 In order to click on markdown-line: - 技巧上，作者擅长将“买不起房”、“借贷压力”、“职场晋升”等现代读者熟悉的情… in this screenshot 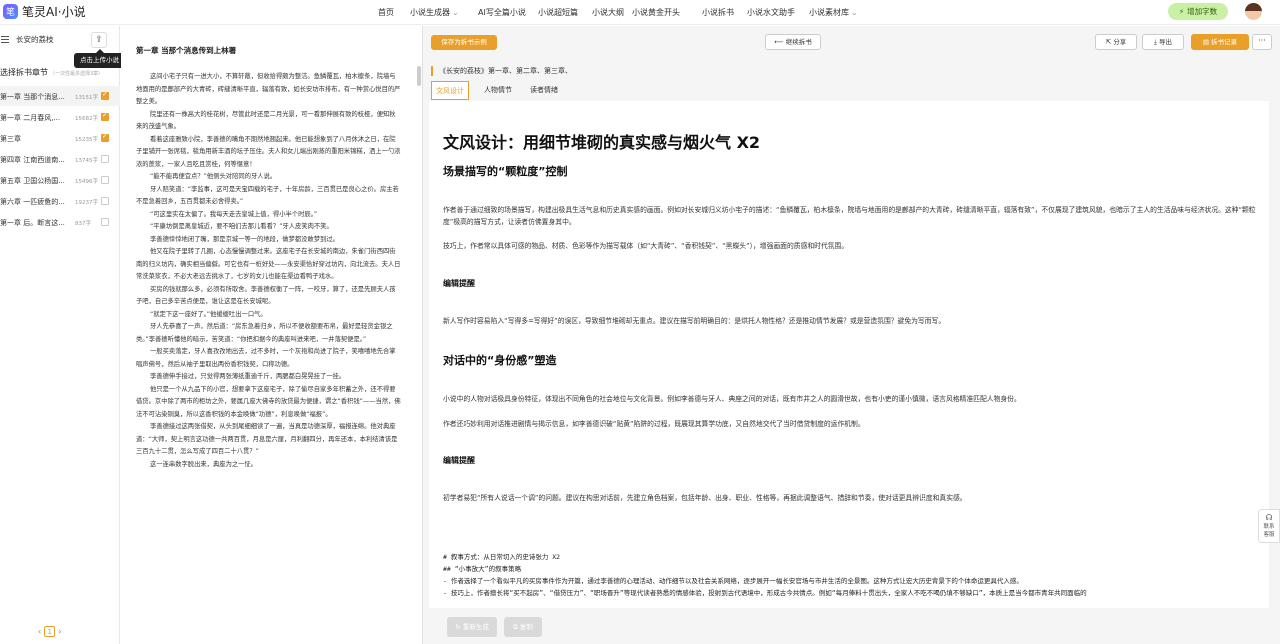, I will do `click(765, 593)`.